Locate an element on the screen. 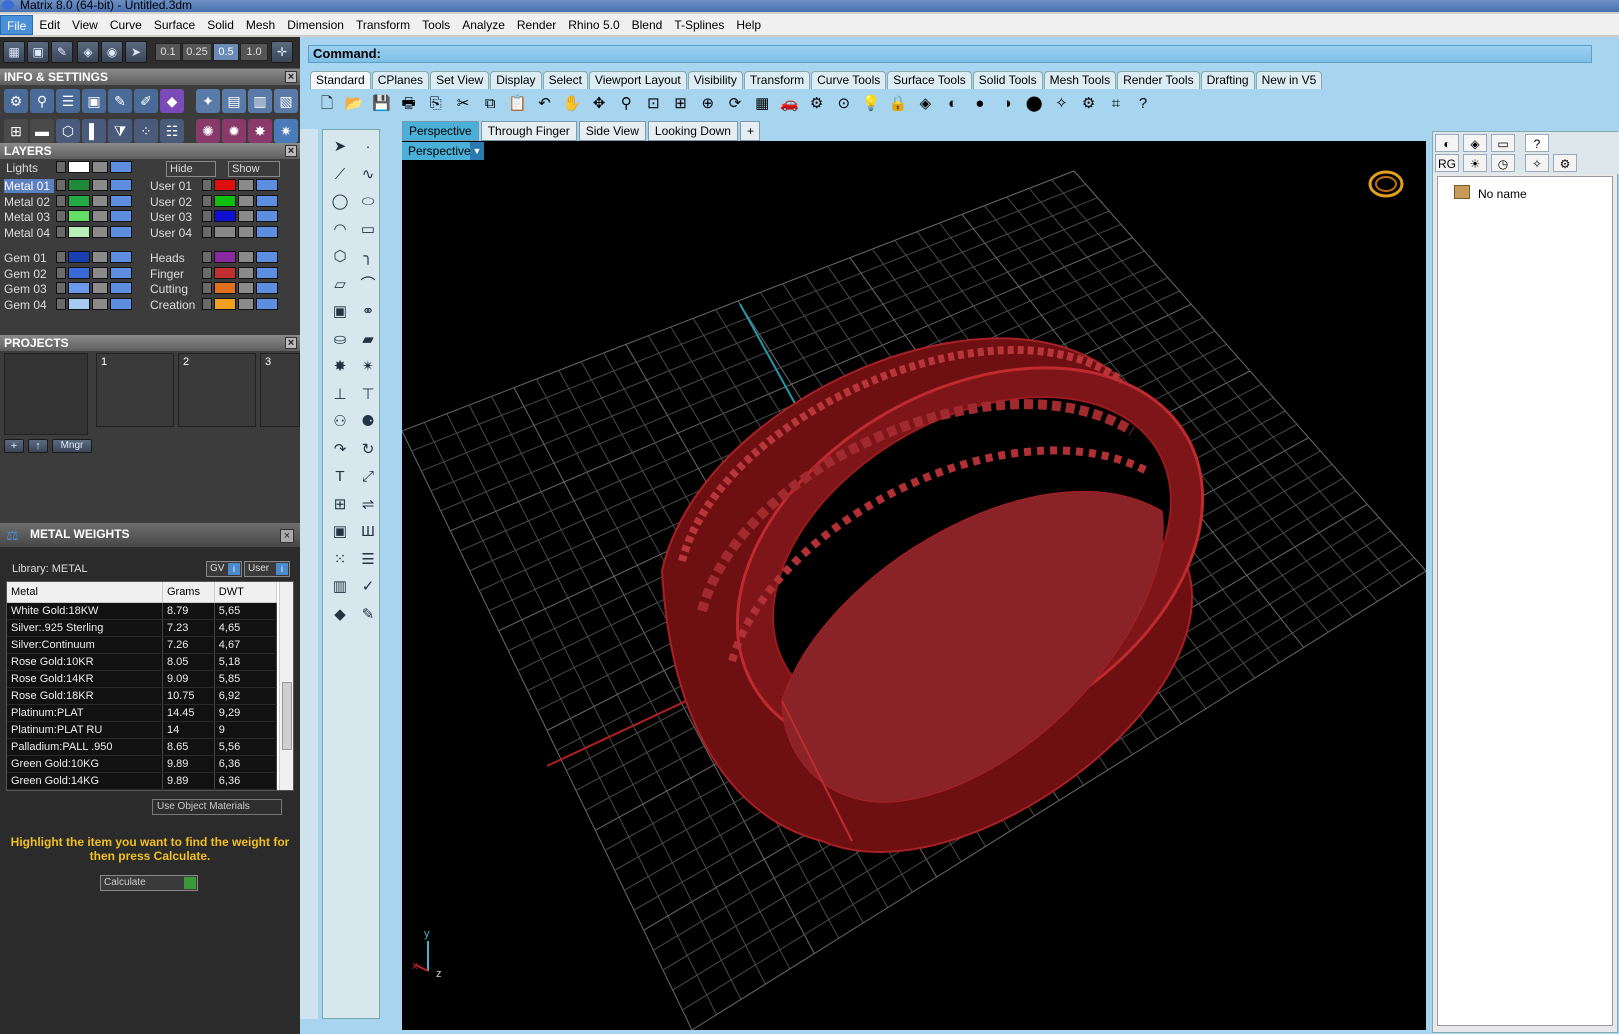 This screenshot has height=1034, width=1619. explode-icon: ✴ is located at coordinates (368, 367).